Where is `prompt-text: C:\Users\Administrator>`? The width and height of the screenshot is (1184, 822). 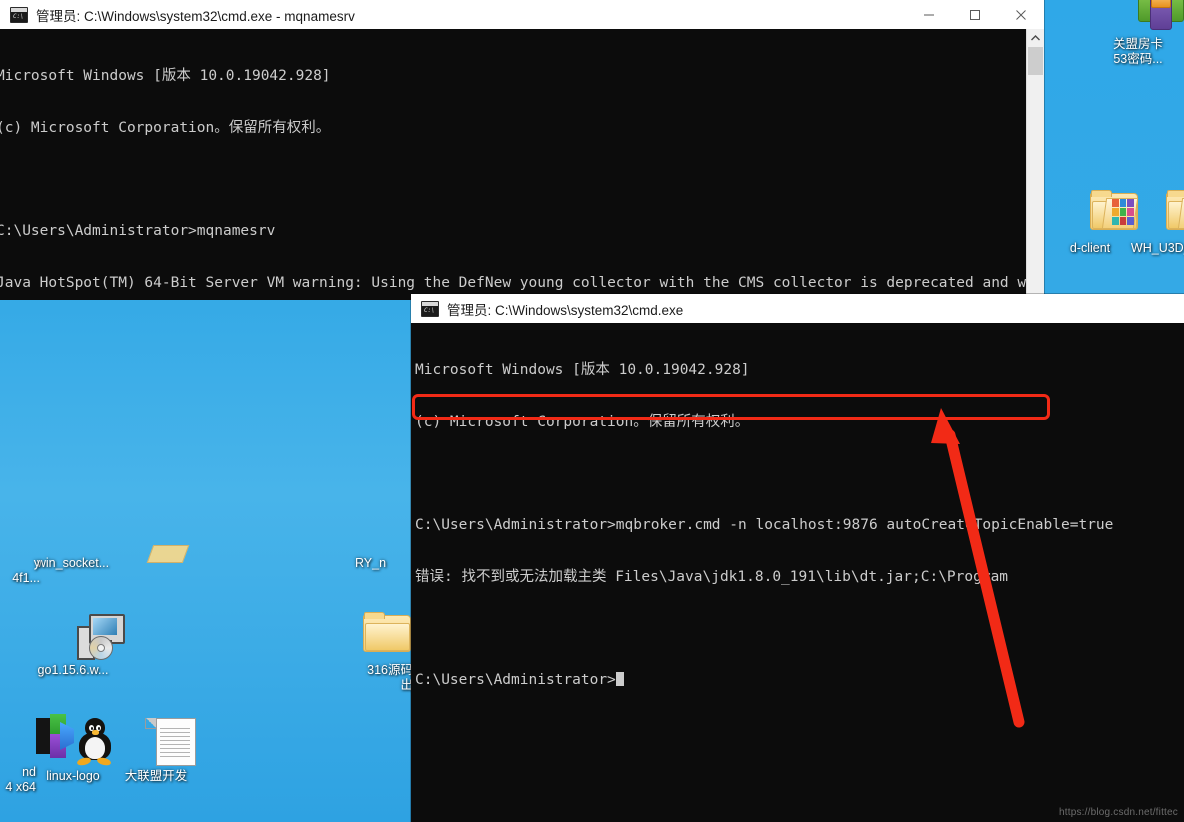
prompt-text: C:\Users\Administrator> is located at coordinates (515, 679).